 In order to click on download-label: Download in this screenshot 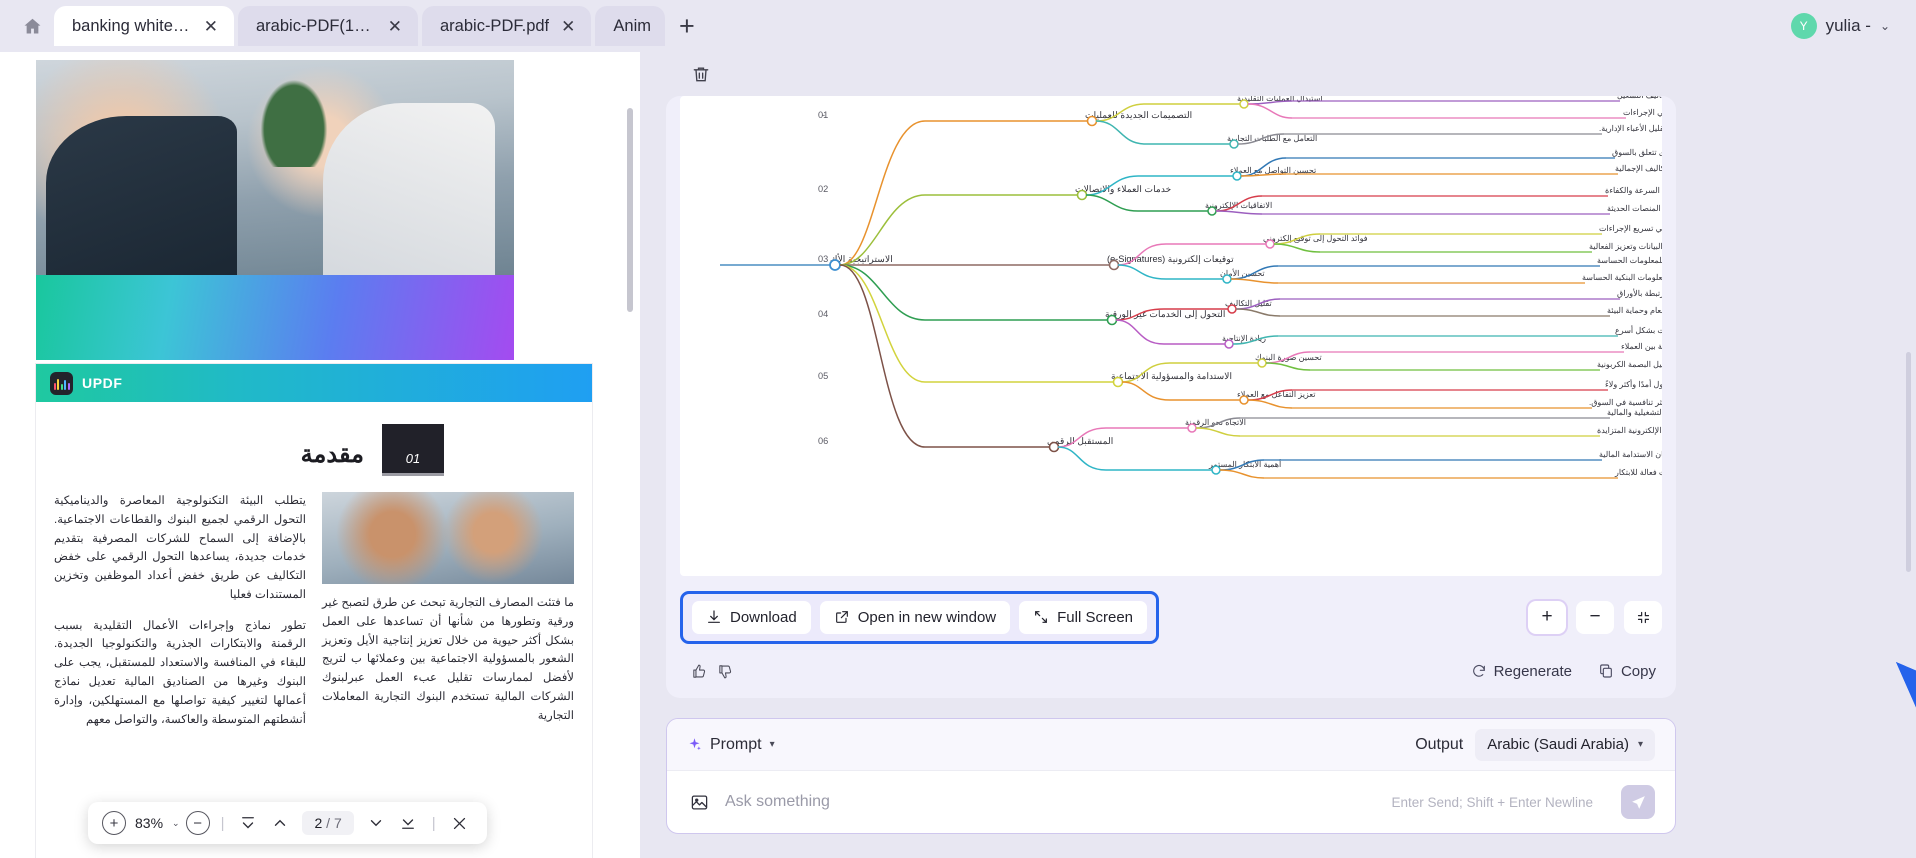, I will do `click(763, 617)`.